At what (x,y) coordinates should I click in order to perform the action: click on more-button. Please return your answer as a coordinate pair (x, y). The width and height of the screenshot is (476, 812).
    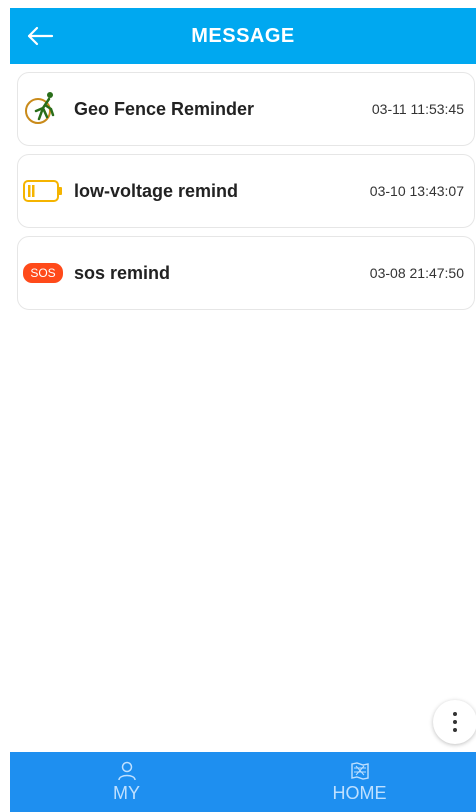
    Looking at the image, I should click on (454, 722).